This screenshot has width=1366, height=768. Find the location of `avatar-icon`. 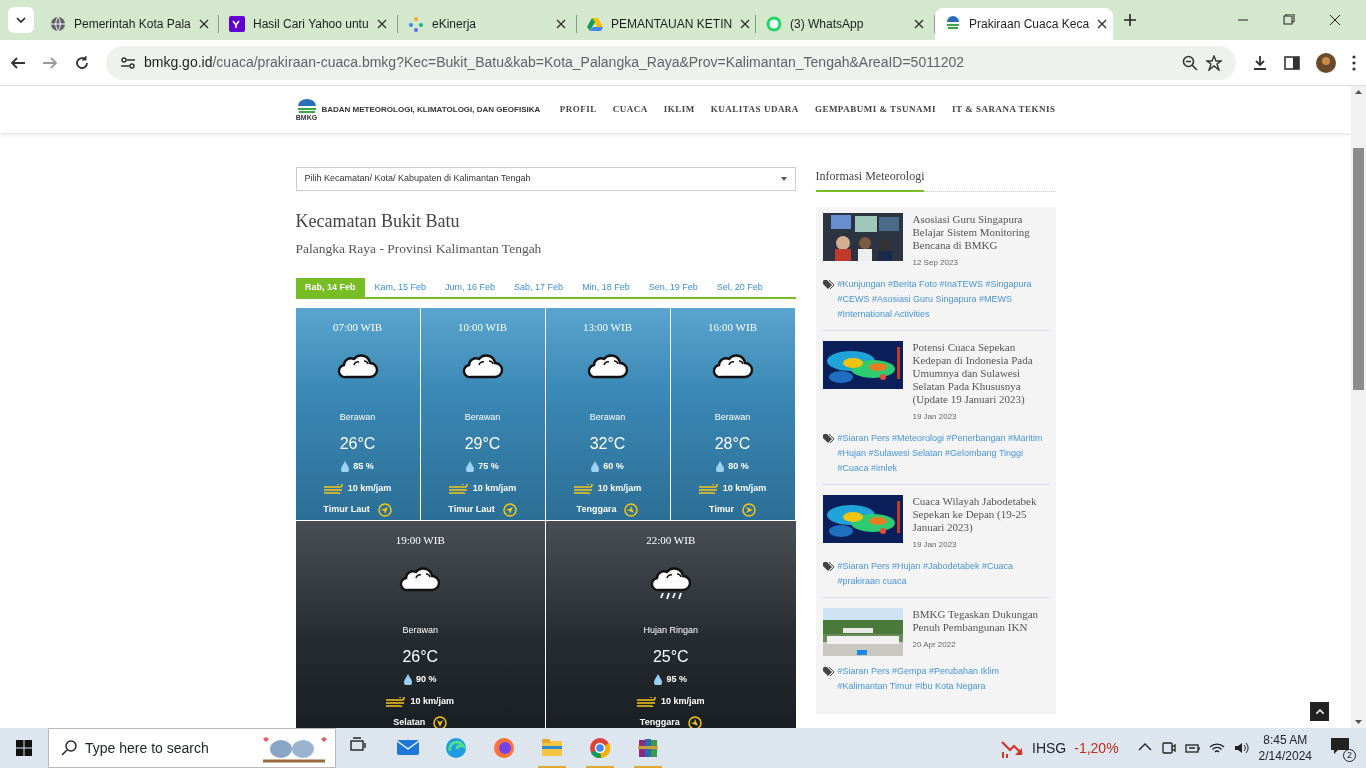

avatar-icon is located at coordinates (1326, 62).